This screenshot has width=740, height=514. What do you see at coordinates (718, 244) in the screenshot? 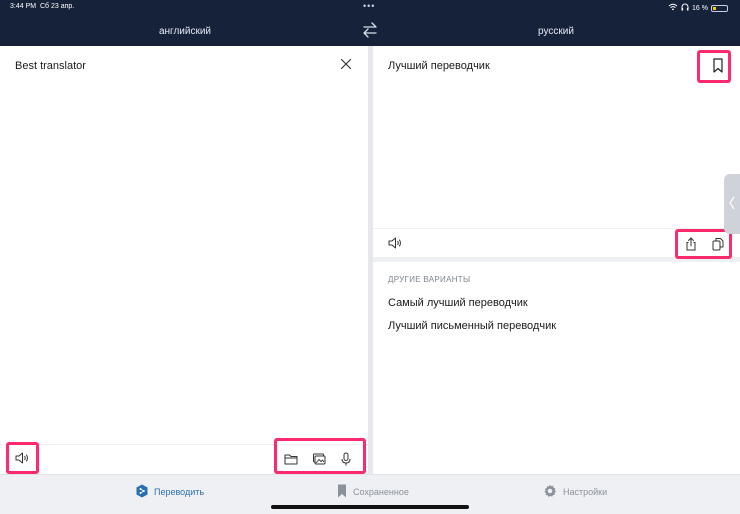
I see `copy-icon` at bounding box center [718, 244].